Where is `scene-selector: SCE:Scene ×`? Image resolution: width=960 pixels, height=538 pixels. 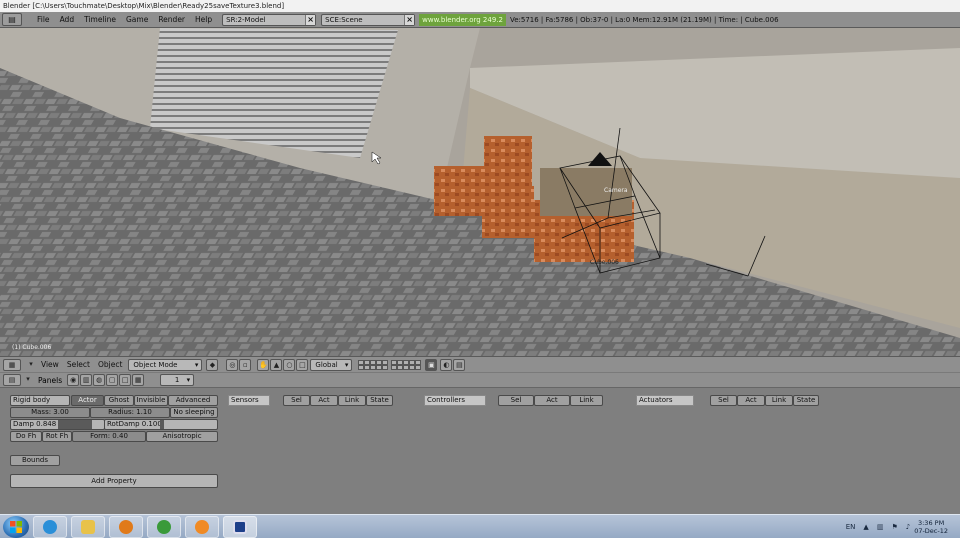 scene-selector: SCE:Scene × is located at coordinates (368, 19).